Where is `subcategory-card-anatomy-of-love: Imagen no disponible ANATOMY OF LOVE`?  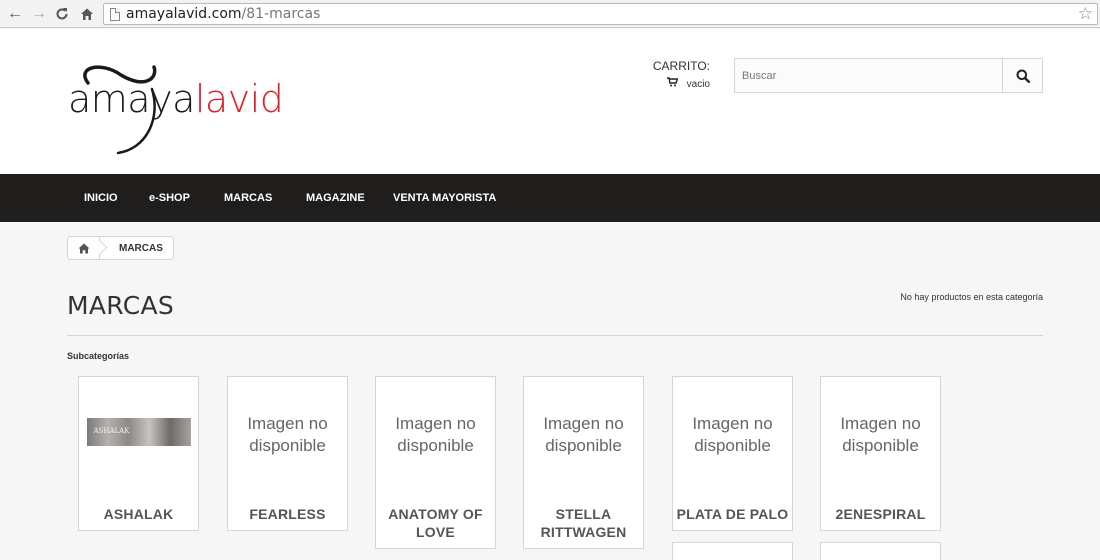
subcategory-card-anatomy-of-love: Imagen no disponible ANATOMY OF LOVE is located at coordinates (435, 462).